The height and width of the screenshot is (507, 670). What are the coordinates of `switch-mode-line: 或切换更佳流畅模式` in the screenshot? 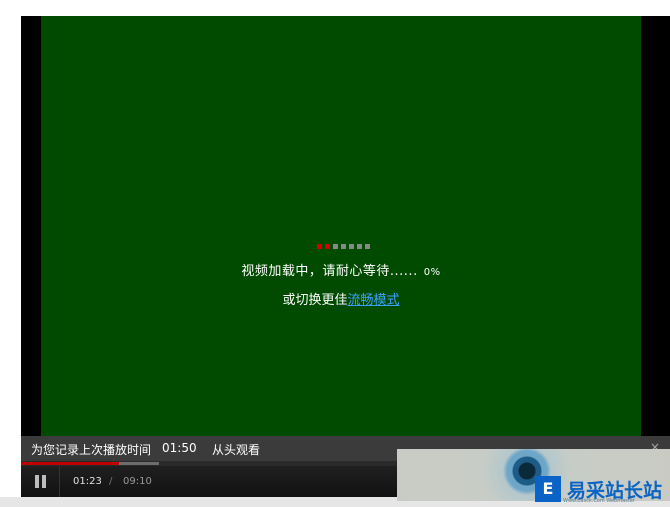 It's located at (341, 298).